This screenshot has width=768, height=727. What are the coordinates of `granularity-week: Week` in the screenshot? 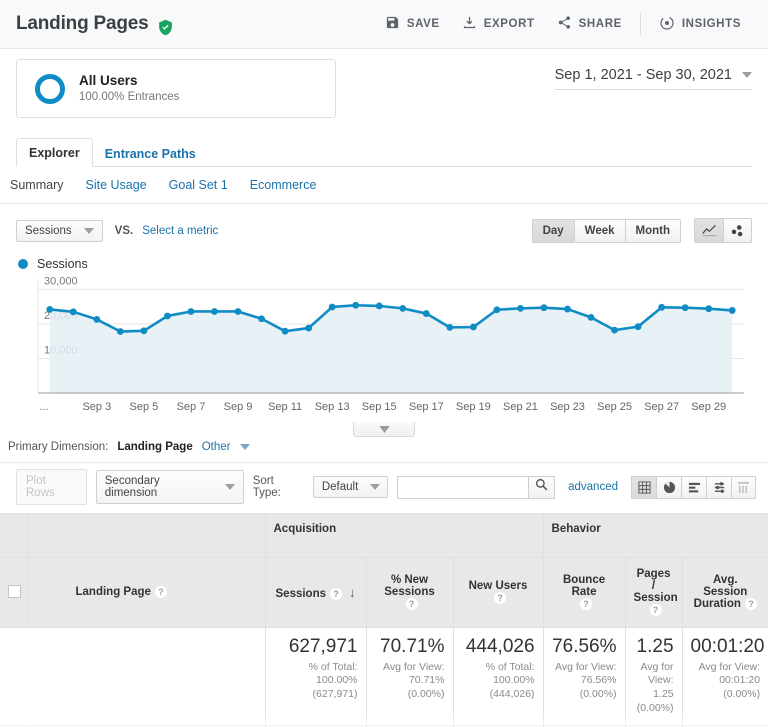 It's located at (599, 230).